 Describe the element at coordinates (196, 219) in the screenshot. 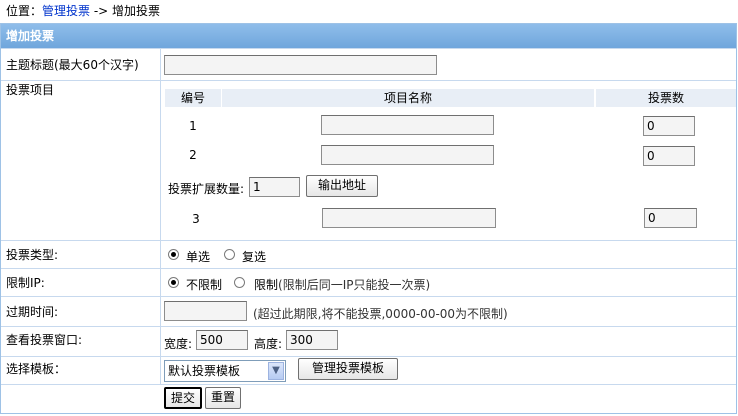

I see `item-number: 3` at that location.